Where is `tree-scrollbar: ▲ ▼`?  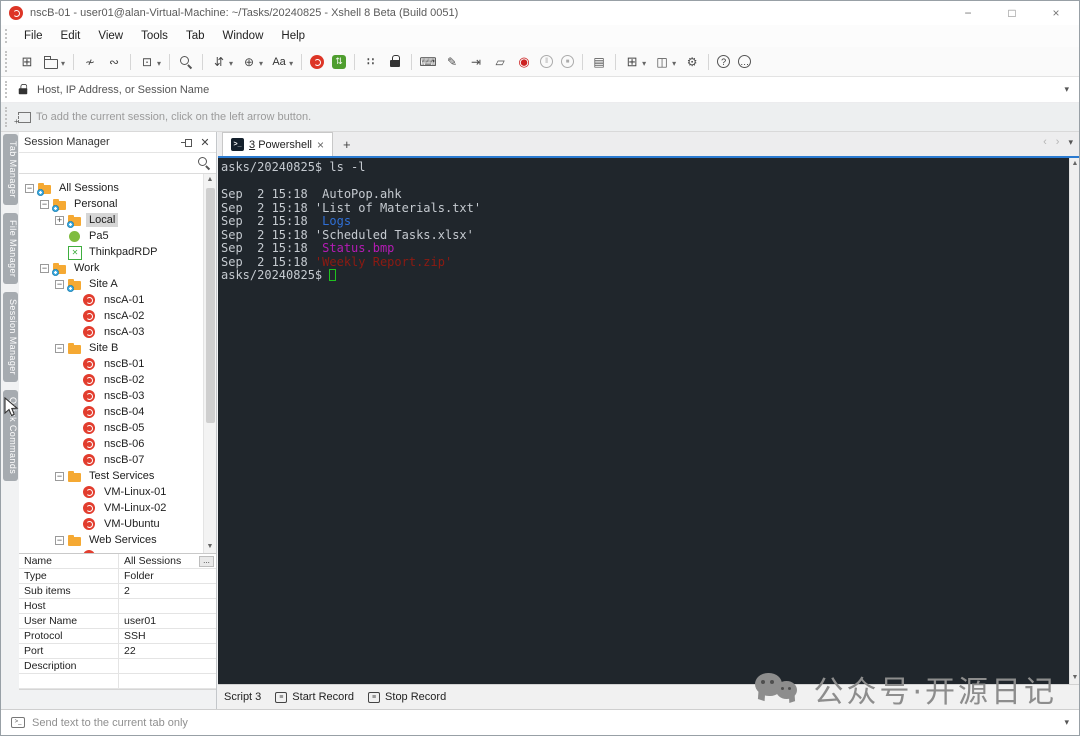
tree-scrollbar: ▲ ▼ is located at coordinates (209, 363).